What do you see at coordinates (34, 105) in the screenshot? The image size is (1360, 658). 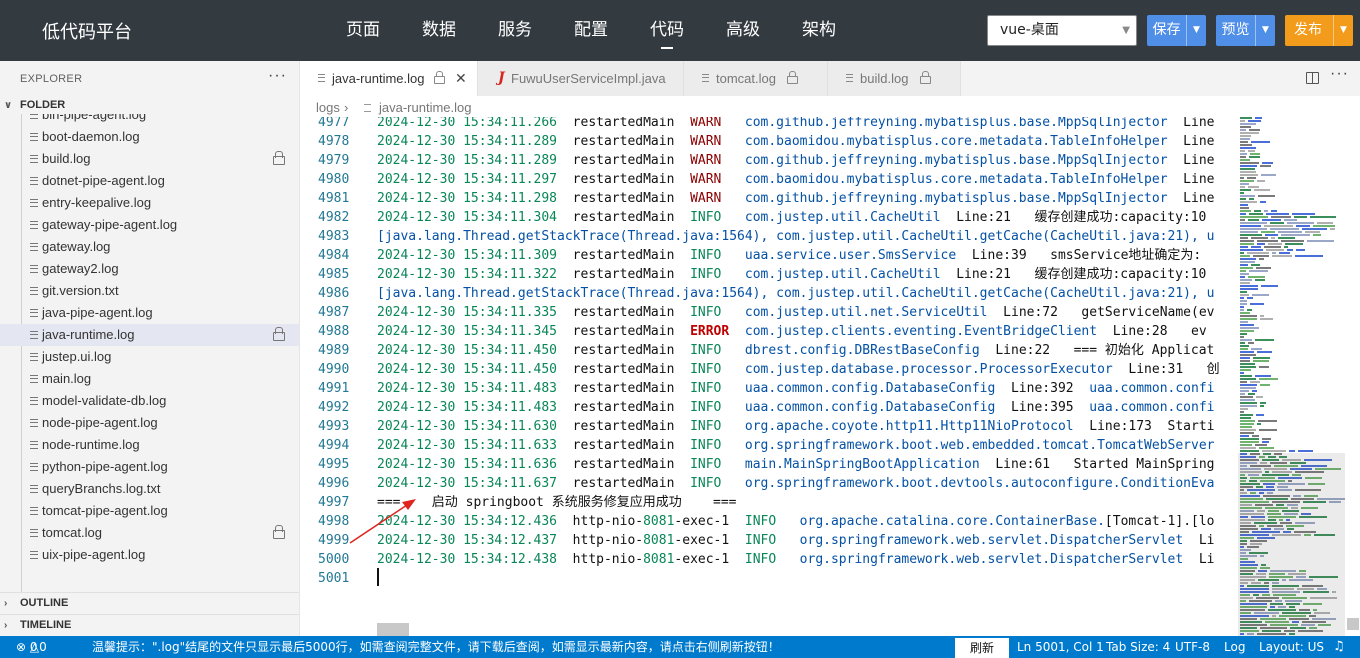 I see `folder-section-header: ∨ FOLDER` at bounding box center [34, 105].